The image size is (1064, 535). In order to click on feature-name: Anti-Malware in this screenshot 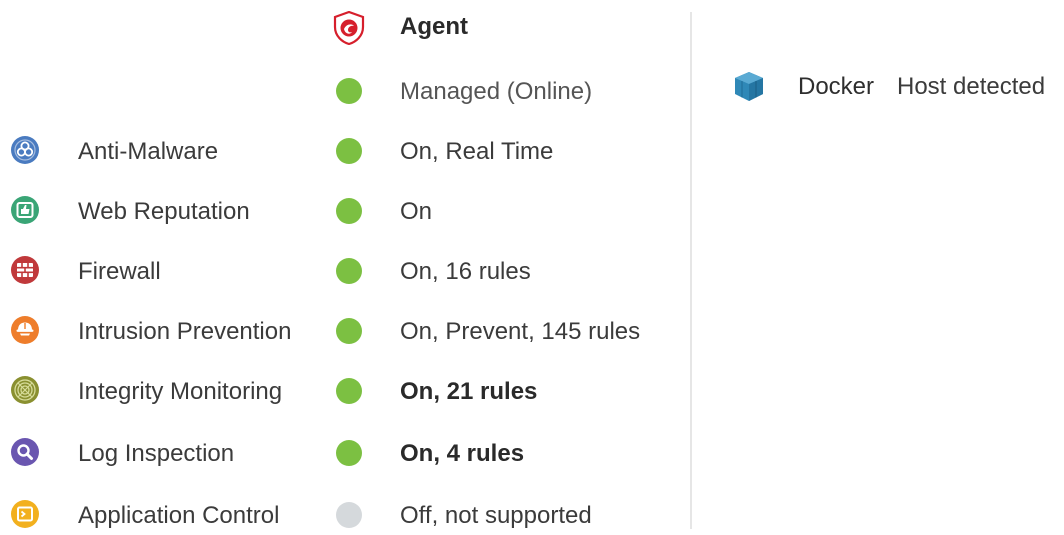, I will do `click(148, 151)`.